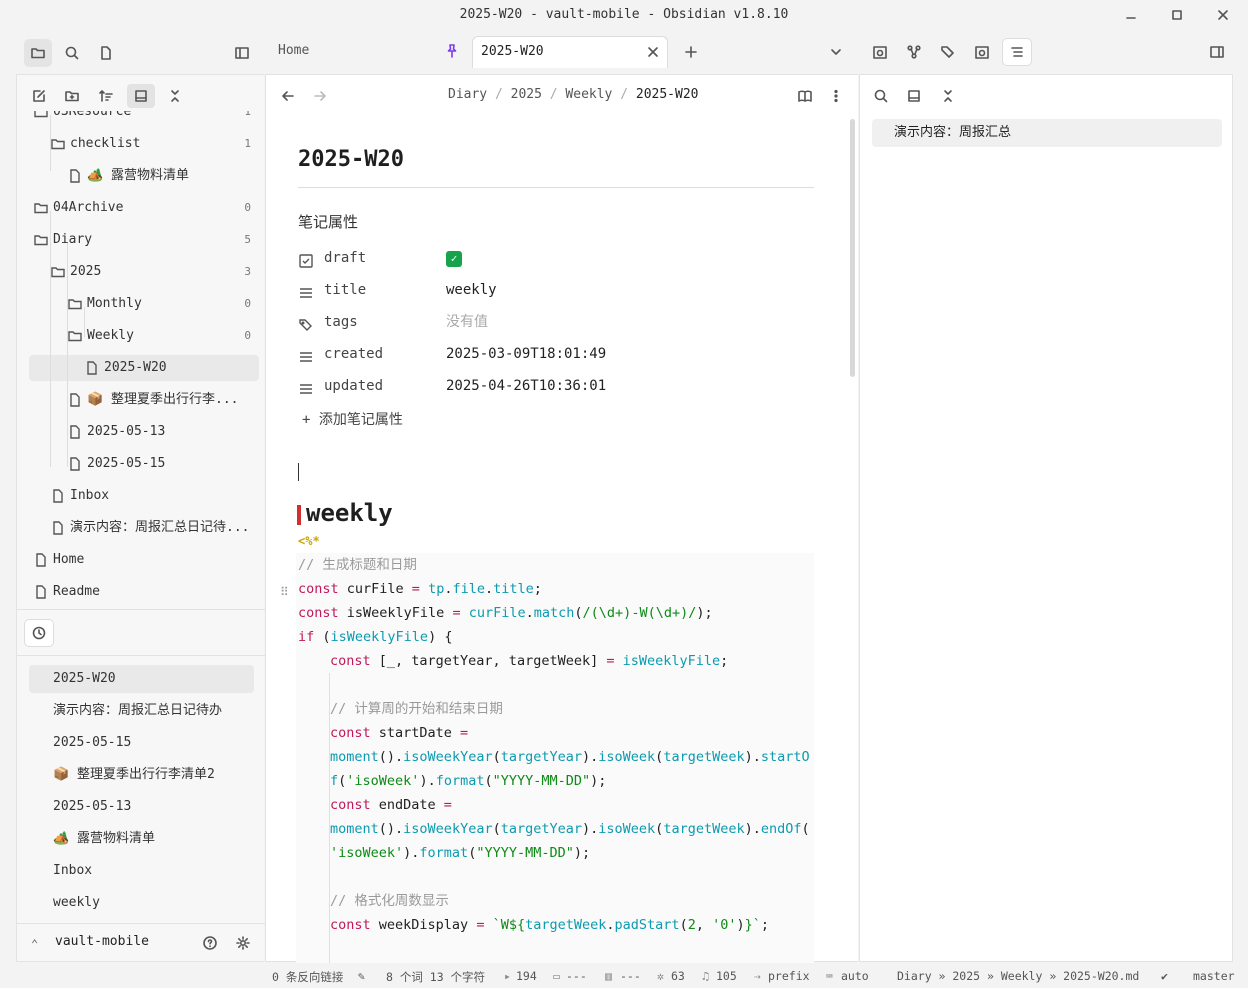 The width and height of the screenshot is (1248, 988). What do you see at coordinates (86, 271) in the screenshot?
I see `tree-item-label: 2025` at bounding box center [86, 271].